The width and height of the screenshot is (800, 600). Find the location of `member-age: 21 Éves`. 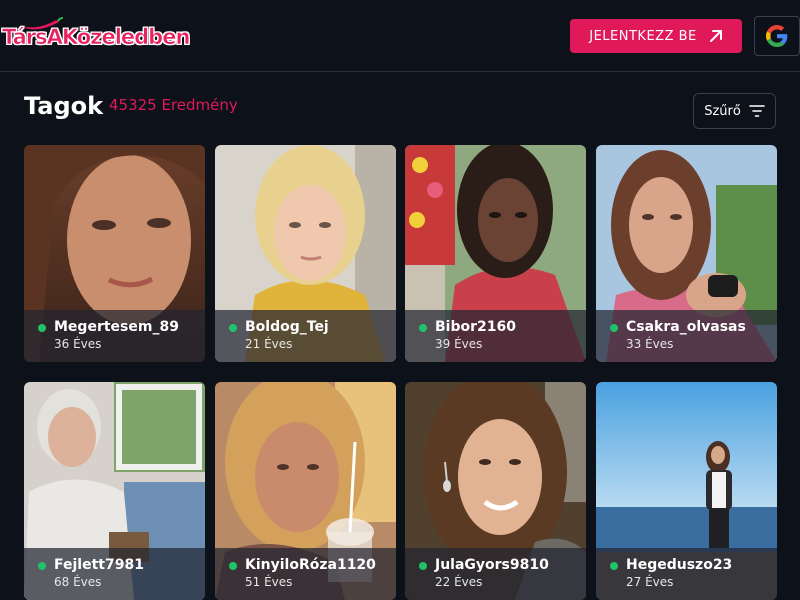

member-age: 21 Éves is located at coordinates (269, 344).